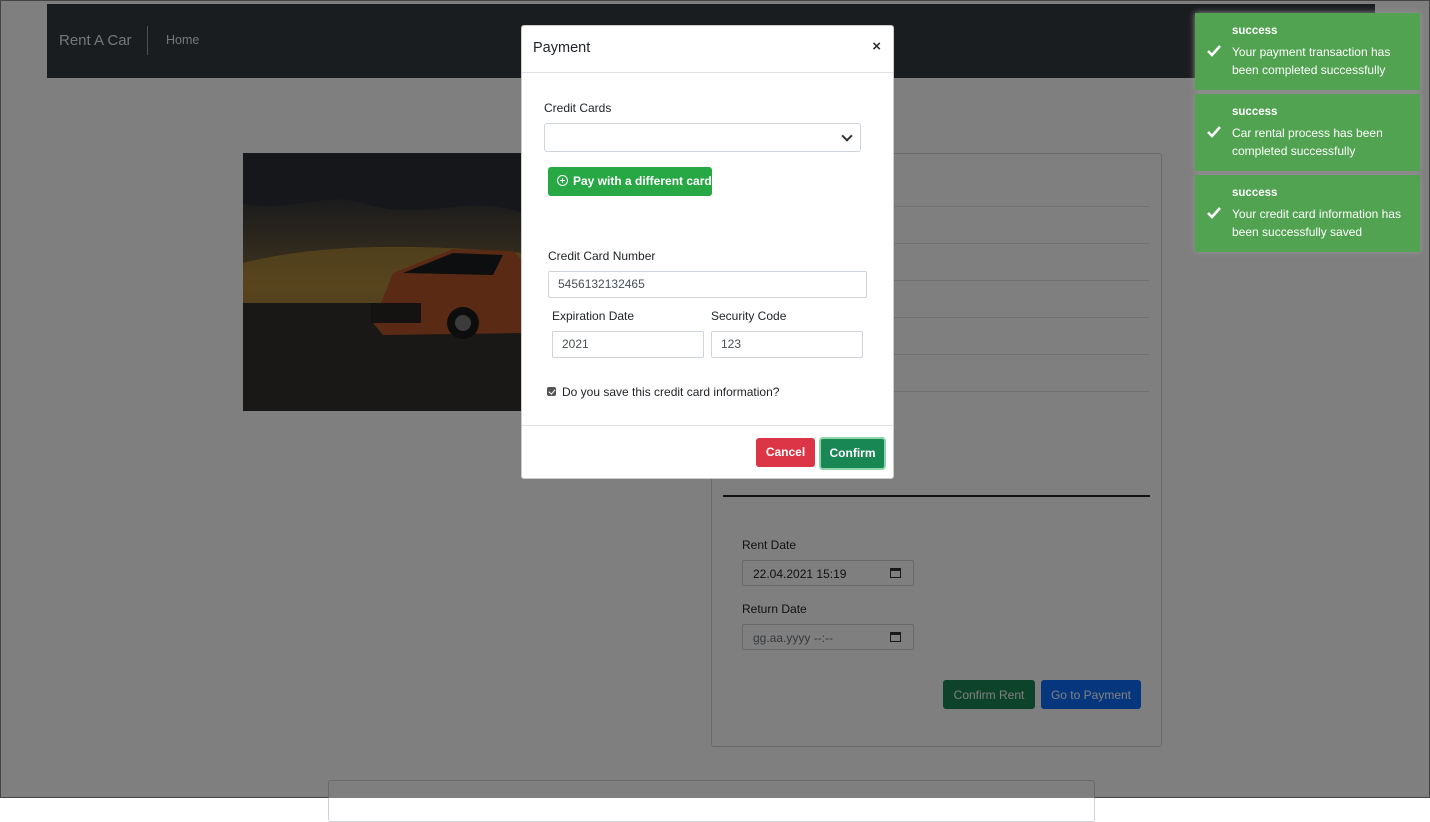 Image resolution: width=1430 pixels, height=822 pixels. What do you see at coordinates (749, 316) in the screenshot?
I see `security-code-label: Security Code` at bounding box center [749, 316].